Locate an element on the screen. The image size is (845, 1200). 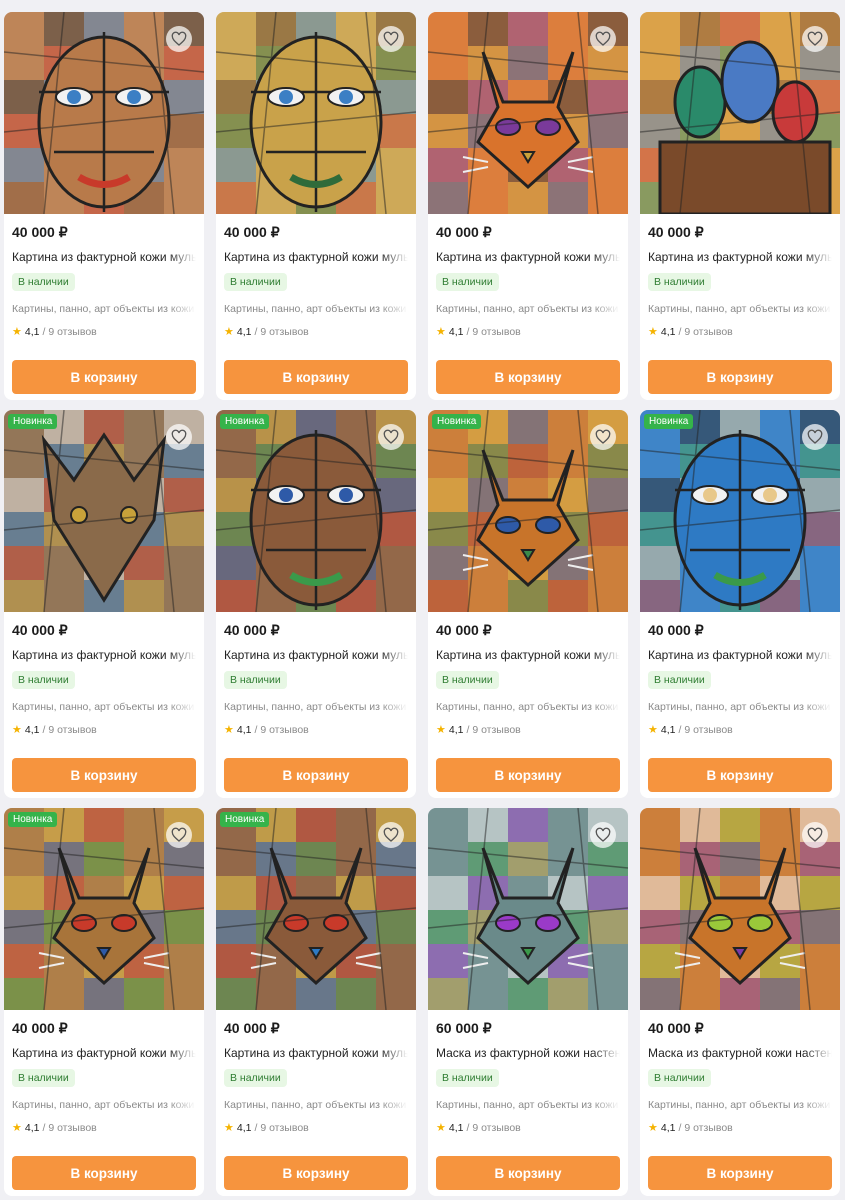
product-price: 40 000 ₽ is located at coordinates (676, 232).